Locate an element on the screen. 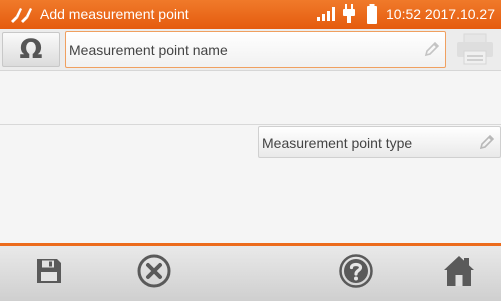 Image resolution: width=501 pixels, height=301 pixels. measurement-point-type-placeholder: Measurement point type is located at coordinates (337, 143).